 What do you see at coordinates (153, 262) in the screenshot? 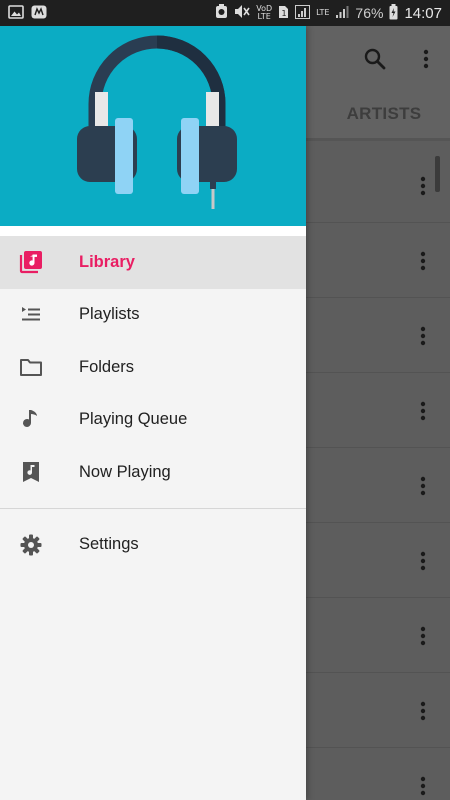
I see `nav-item-library: Library` at bounding box center [153, 262].